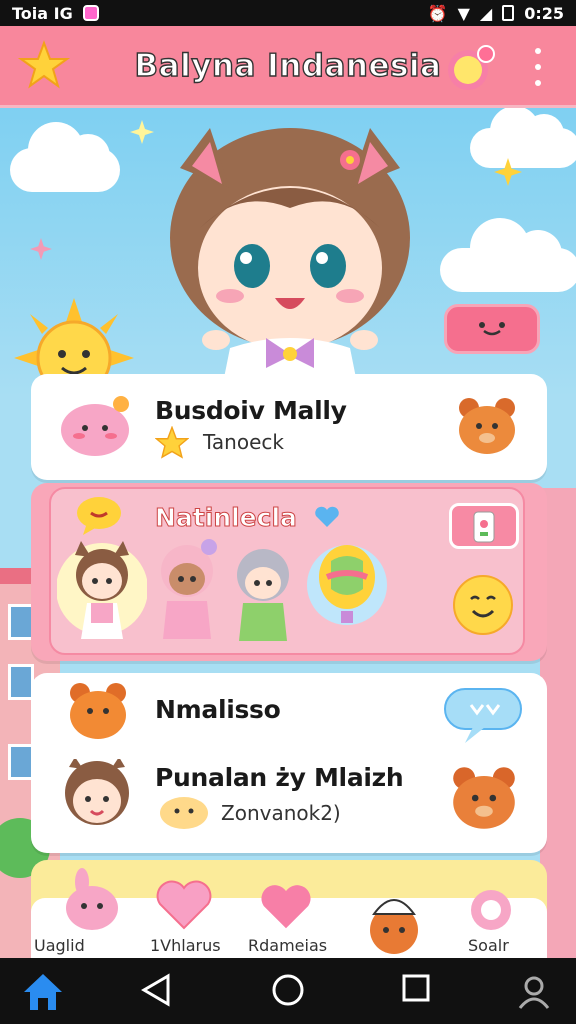 This screenshot has height=1024, width=576. What do you see at coordinates (42, 13) in the screenshot?
I see `carrier-label: Toia IG` at bounding box center [42, 13].